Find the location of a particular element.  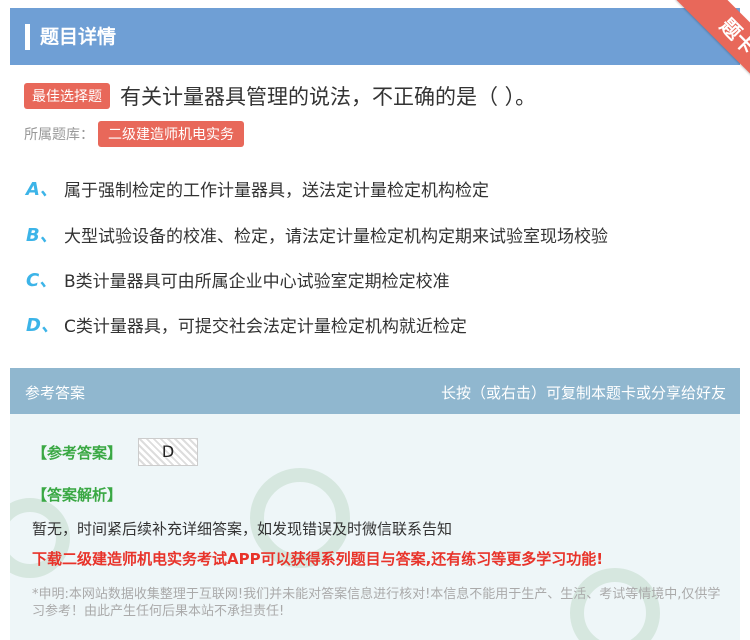

option-b: B、 大型试验设备的校准、检定，请法定计量检定机构定期来试验室现场校验 is located at coordinates (317, 234).